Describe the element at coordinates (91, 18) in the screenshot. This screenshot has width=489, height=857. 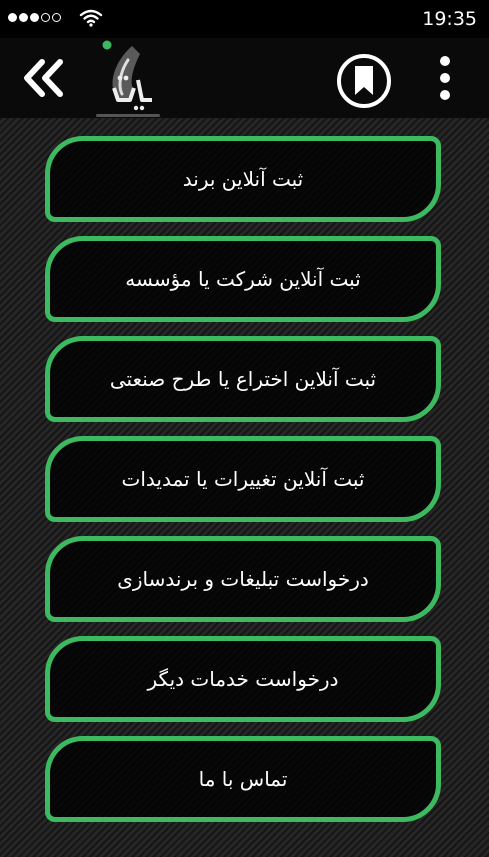
I see `wifi-icon` at that location.